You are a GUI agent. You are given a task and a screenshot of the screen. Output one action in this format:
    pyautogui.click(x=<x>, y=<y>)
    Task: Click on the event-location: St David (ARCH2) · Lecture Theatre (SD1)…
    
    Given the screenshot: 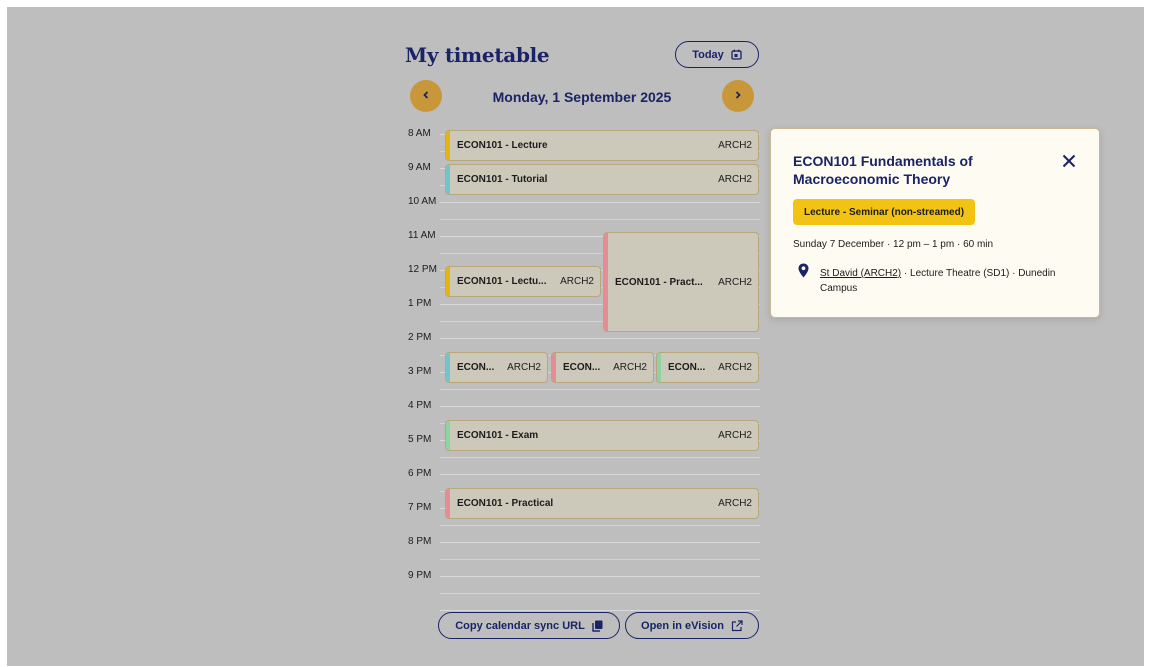 What is the action you would take?
    pyautogui.click(x=950, y=281)
    